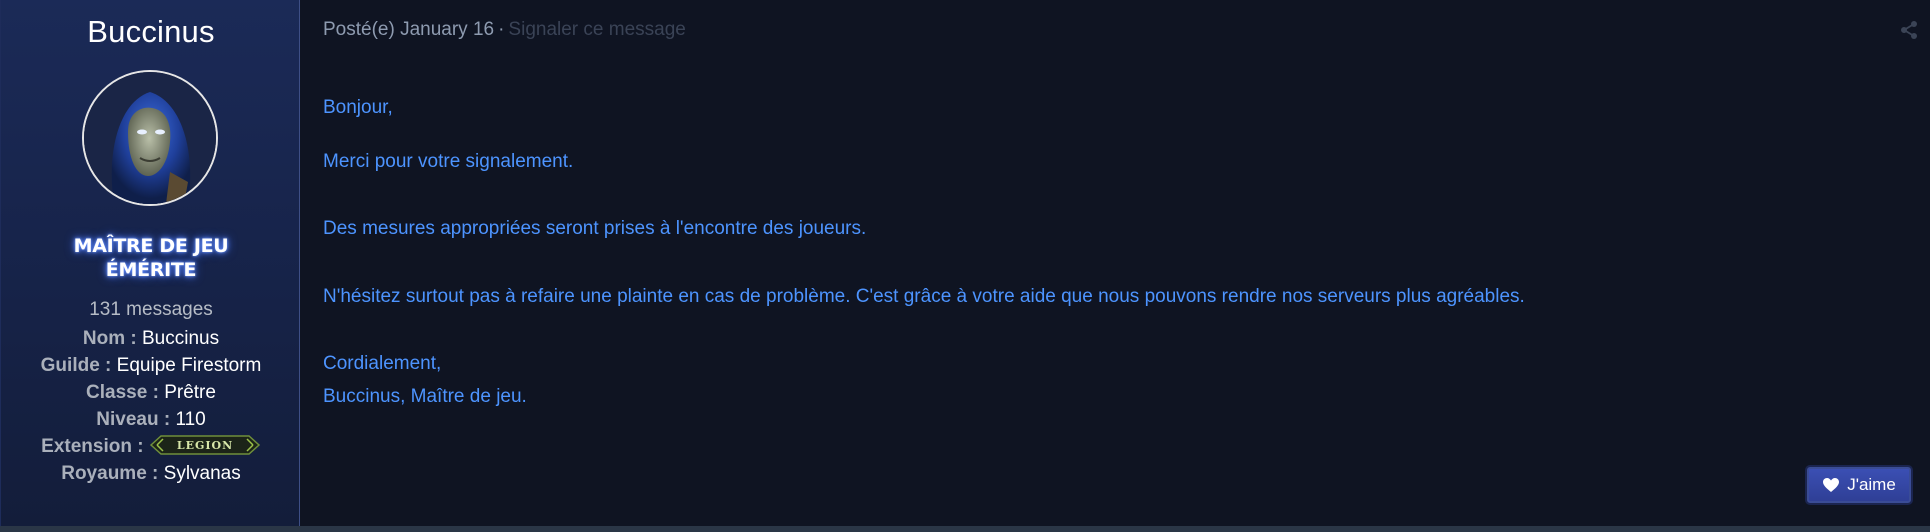 This screenshot has width=1930, height=532. Describe the element at coordinates (109, 338) in the screenshot. I see `info-label: Nom :` at that location.